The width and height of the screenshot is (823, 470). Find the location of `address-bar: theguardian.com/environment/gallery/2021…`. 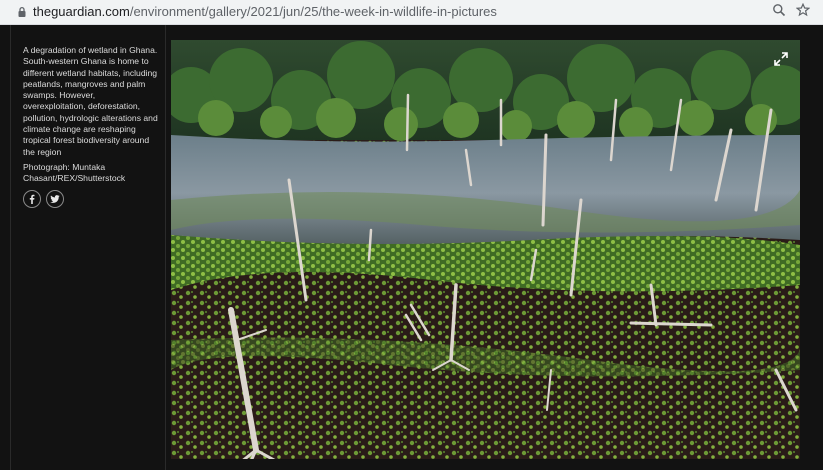

address-bar: theguardian.com/environment/gallery/2021… is located at coordinates (412, 12).